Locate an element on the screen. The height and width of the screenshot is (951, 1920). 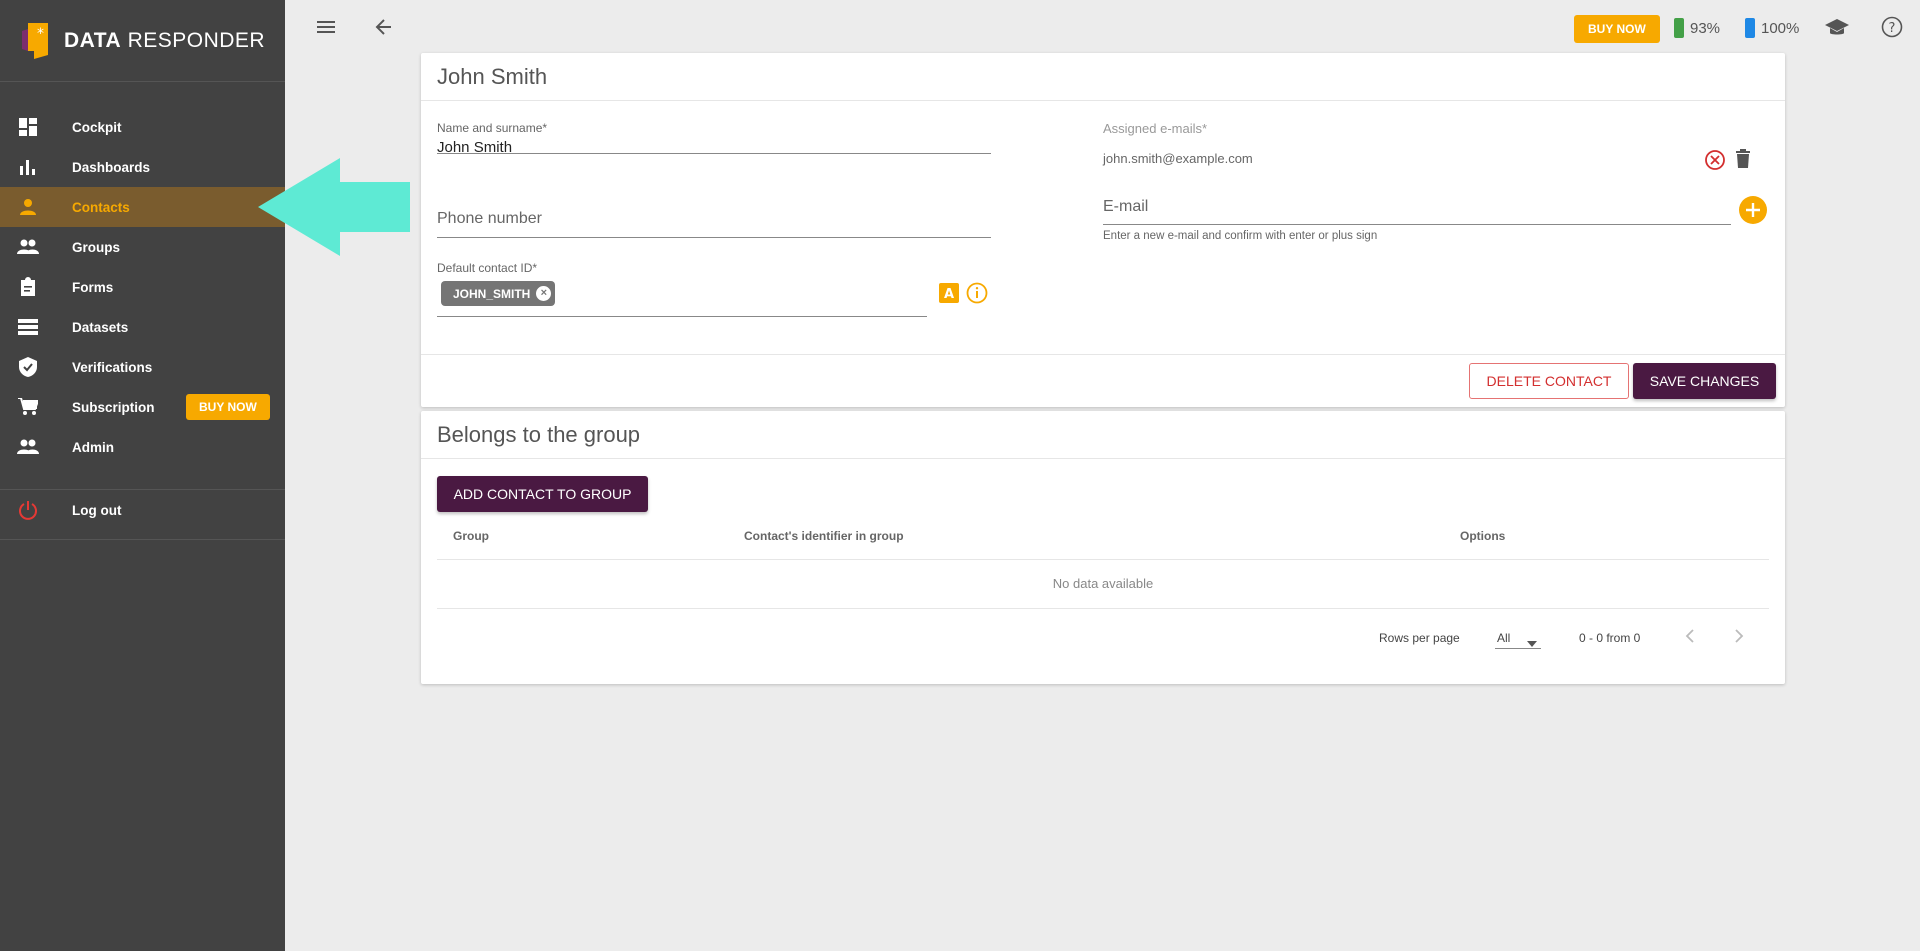
email-field-underline is located at coordinates (1417, 224).